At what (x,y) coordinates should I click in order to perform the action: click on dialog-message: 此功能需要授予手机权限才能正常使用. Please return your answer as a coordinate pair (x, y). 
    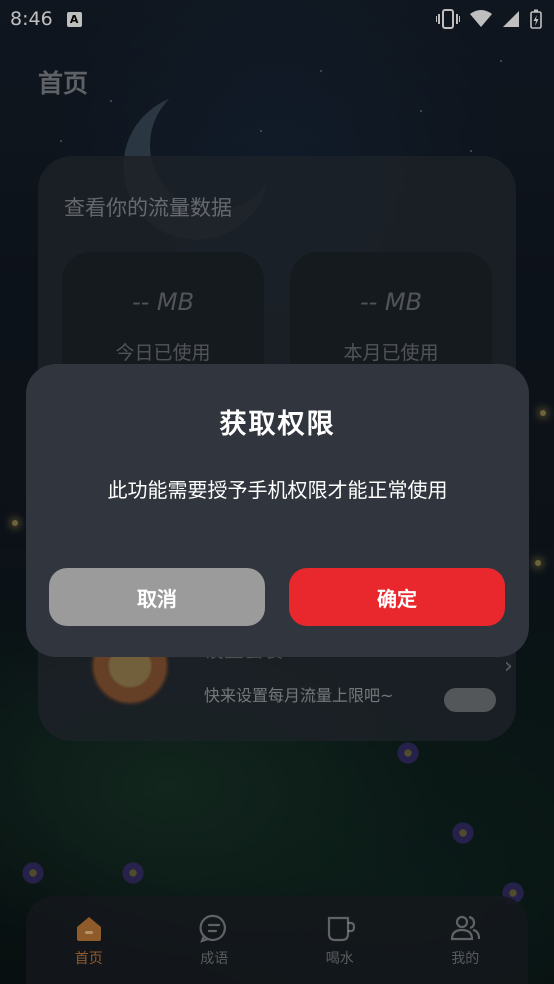
    Looking at the image, I should click on (277, 490).